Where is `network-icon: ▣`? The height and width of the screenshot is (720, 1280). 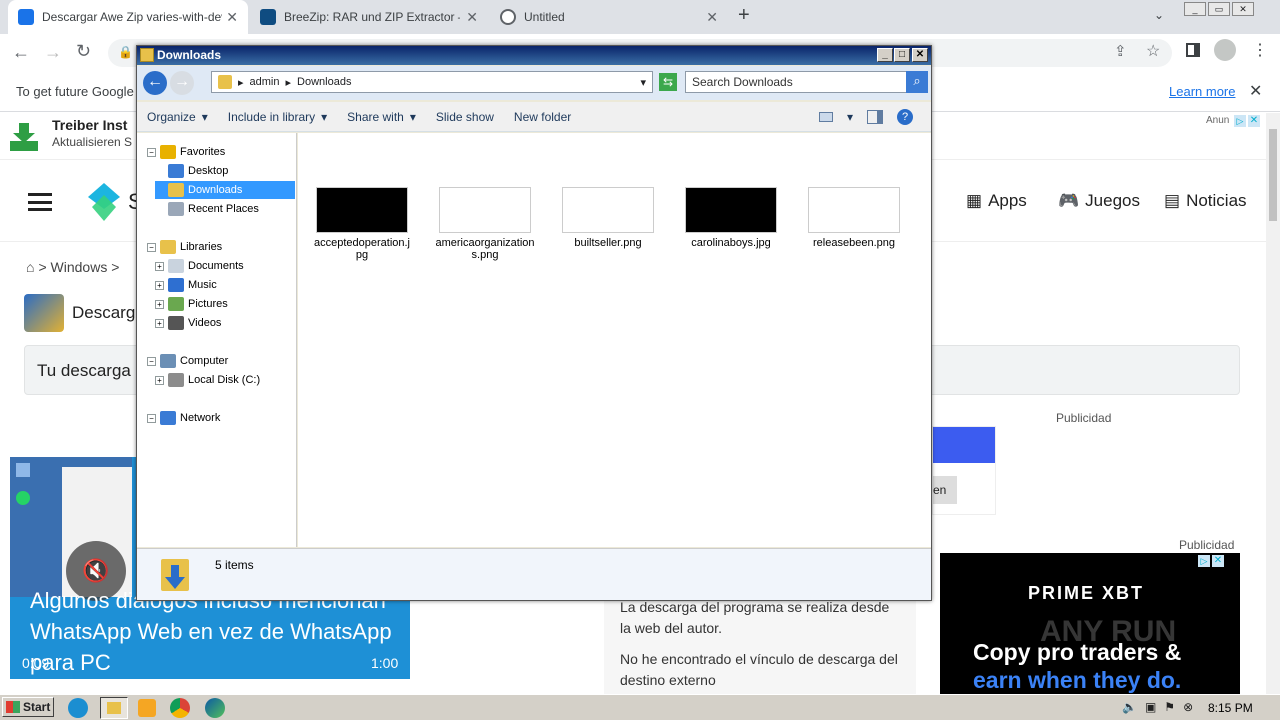 network-icon: ▣ is located at coordinates (1150, 707).